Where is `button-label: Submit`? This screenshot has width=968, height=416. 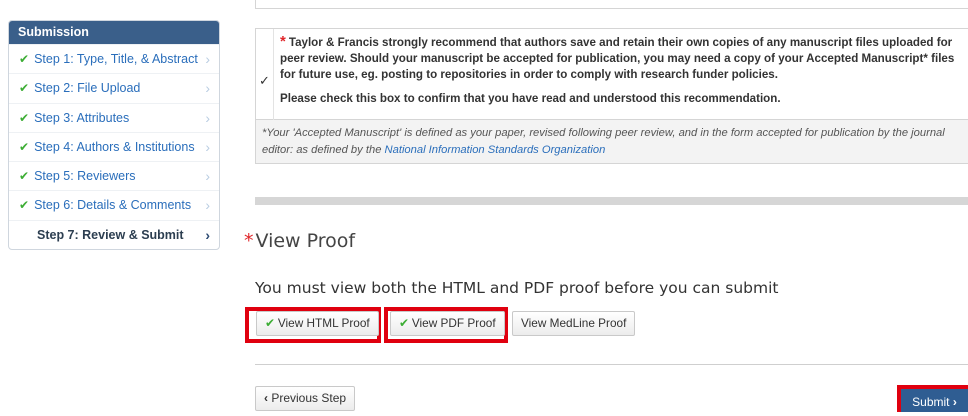 button-label: Submit is located at coordinates (931, 402).